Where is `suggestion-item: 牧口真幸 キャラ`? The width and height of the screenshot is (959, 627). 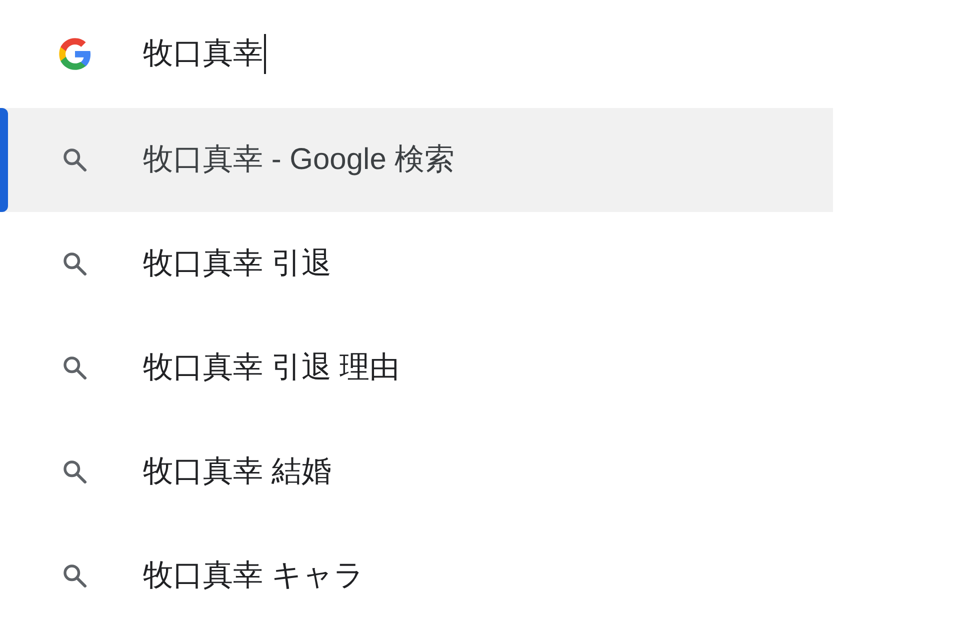 suggestion-item: 牧口真幸 キャラ is located at coordinates (416, 575).